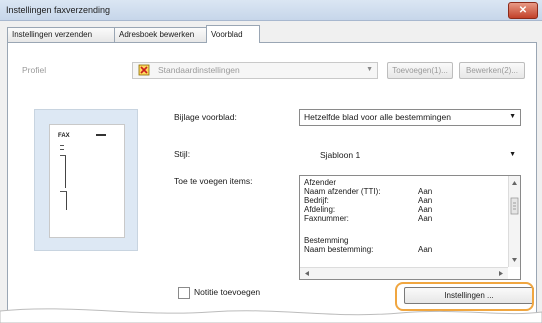 The width and height of the screenshot is (542, 323). What do you see at coordinates (339, 249) in the screenshot?
I see `list-item: Naam bestemming:` at bounding box center [339, 249].